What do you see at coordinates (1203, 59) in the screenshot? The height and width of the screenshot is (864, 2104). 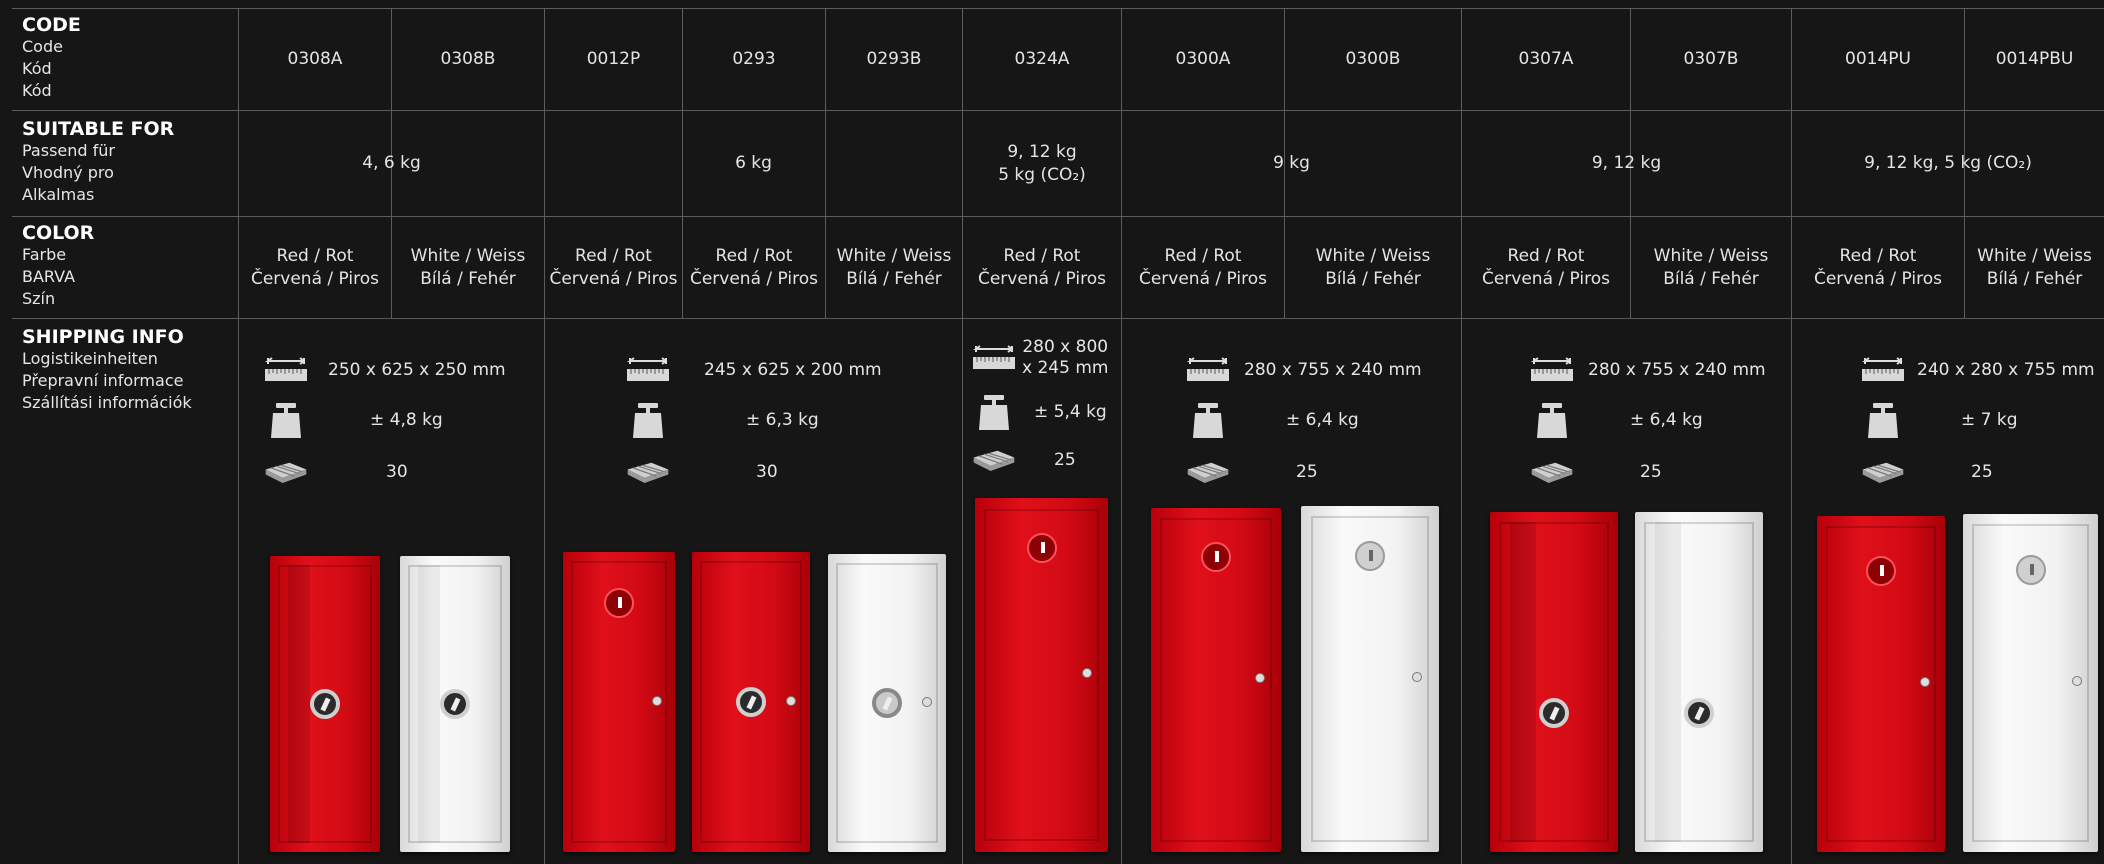 I see `code-cell: 0300A` at bounding box center [1203, 59].